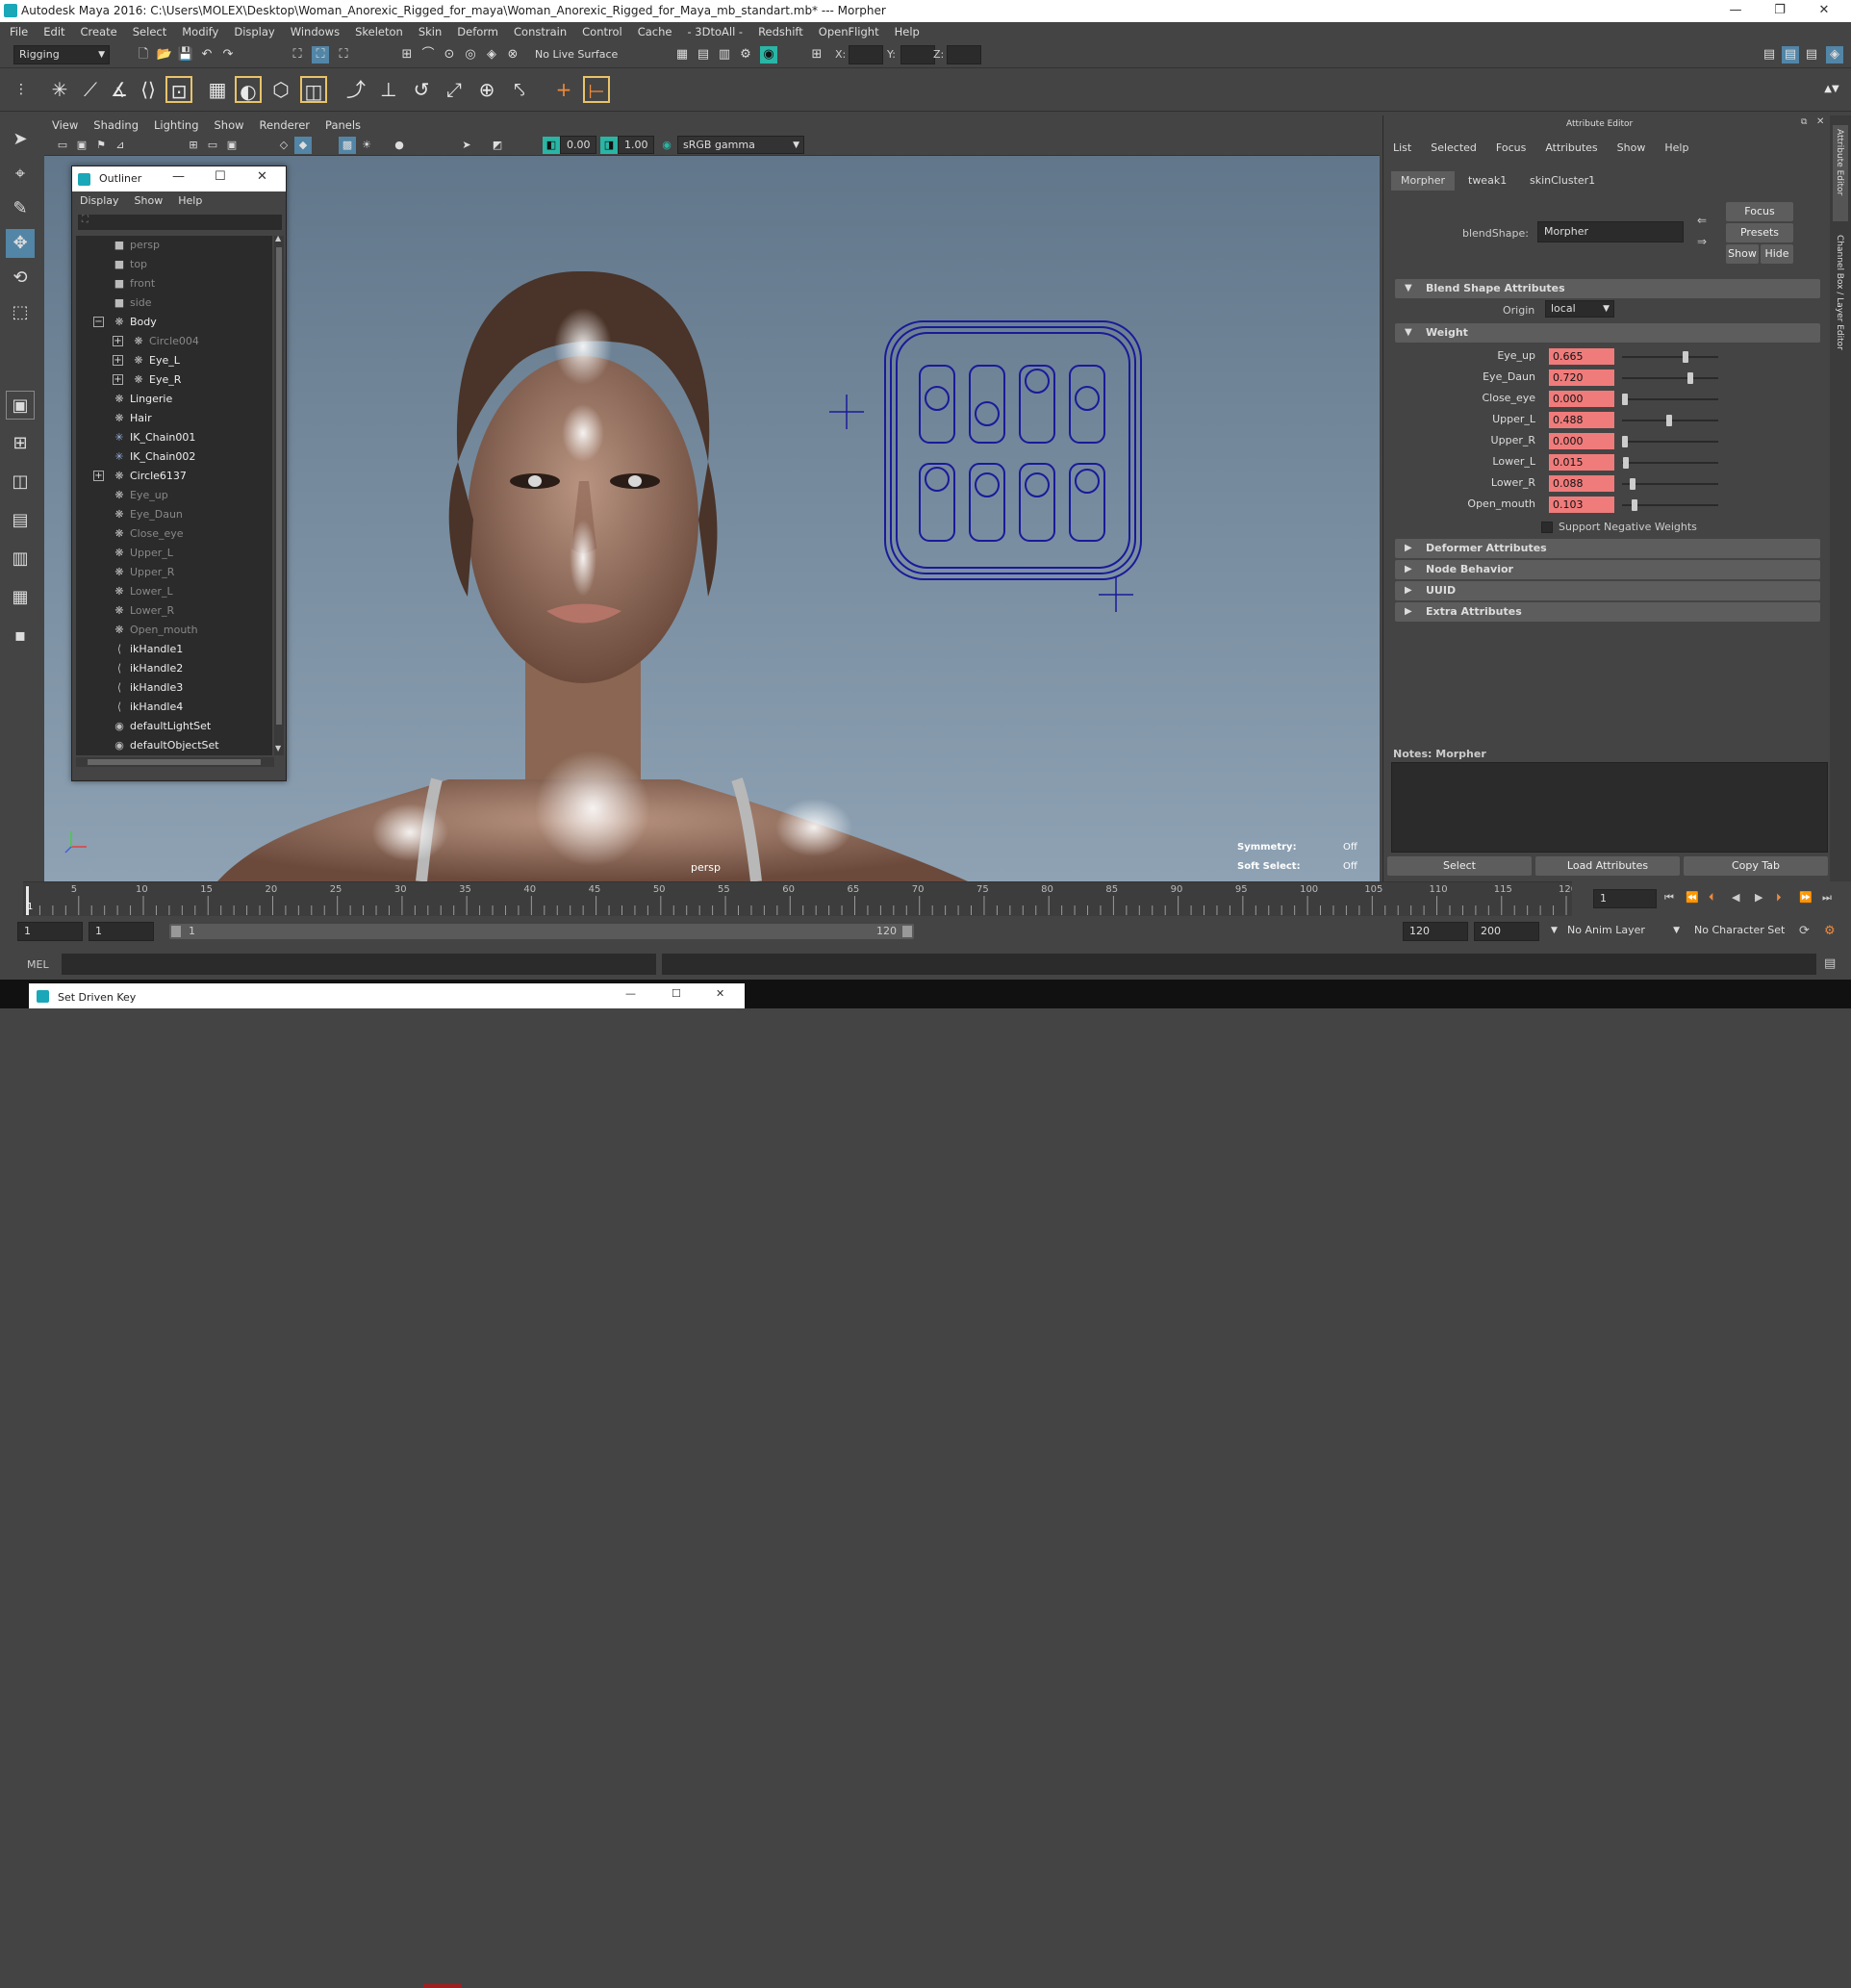  I want to click on blend-shape-icon: ◐, so click(249, 89).